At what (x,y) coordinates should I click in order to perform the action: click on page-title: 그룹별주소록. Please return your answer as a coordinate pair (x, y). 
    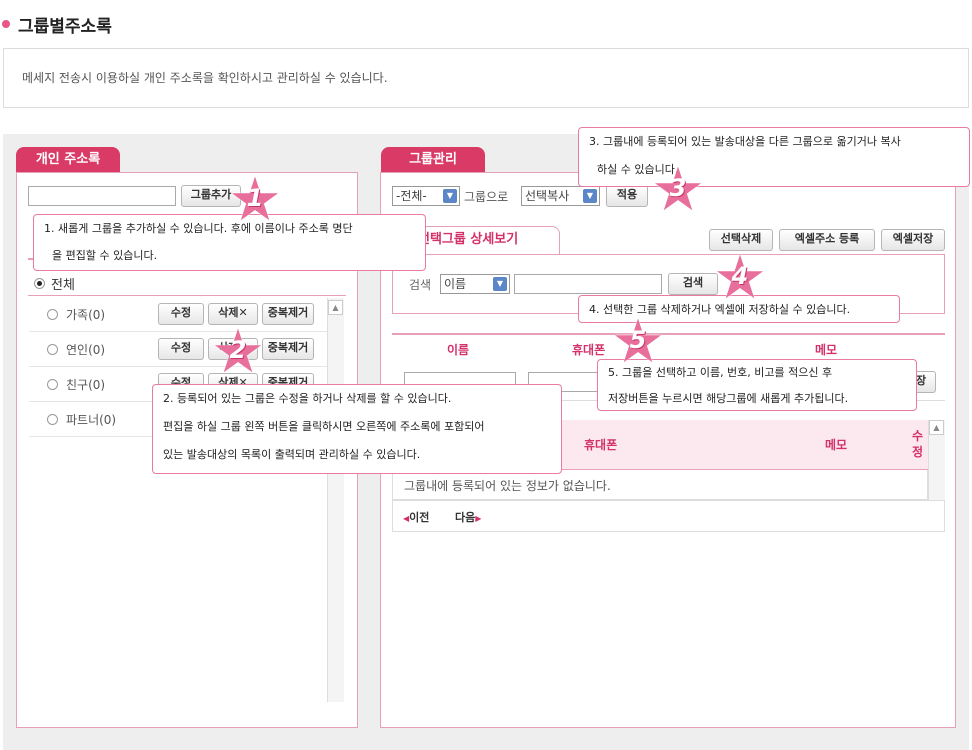
    Looking at the image, I should click on (56, 24).